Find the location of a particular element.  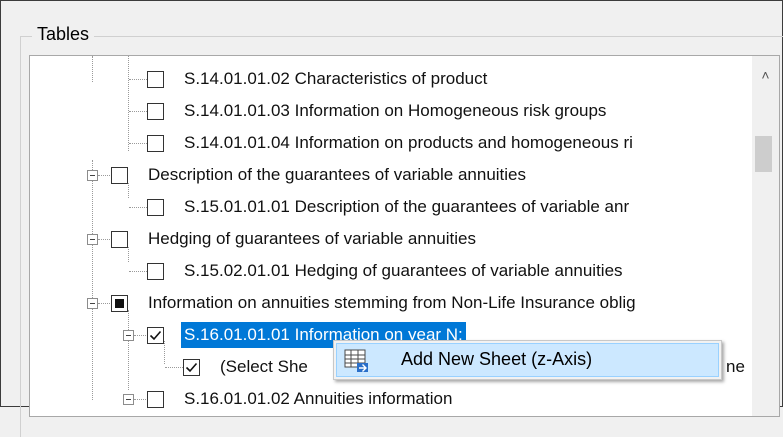

menu-item-label: Add New Sheet (z-Axis) is located at coordinates (497, 359).